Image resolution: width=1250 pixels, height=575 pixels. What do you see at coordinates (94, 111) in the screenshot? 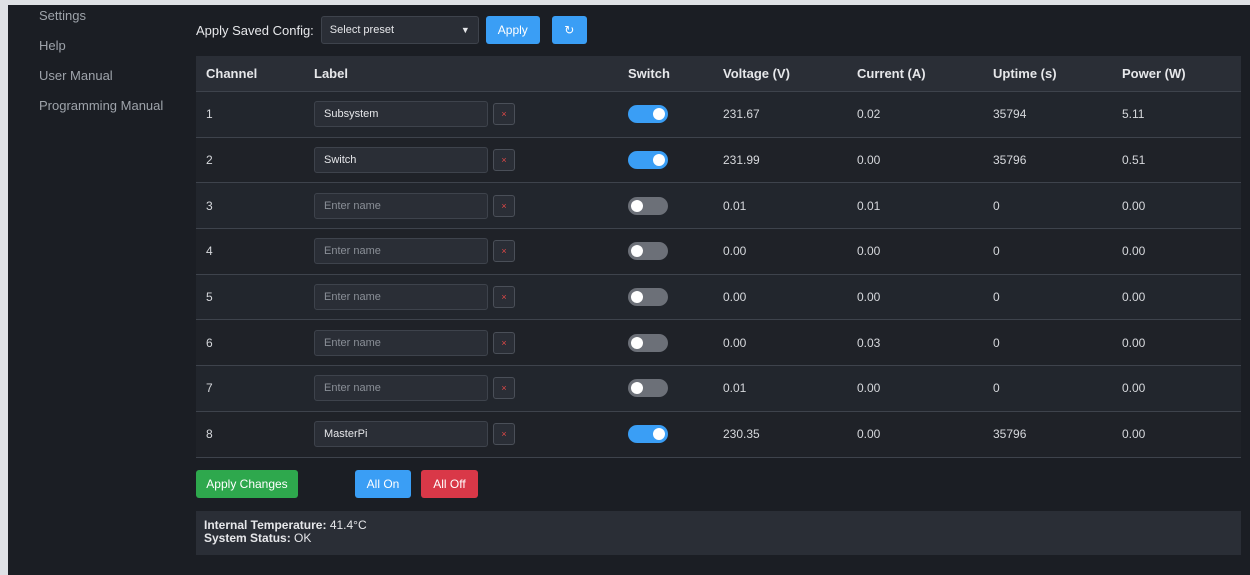
I see `sidebar-item-programming-manual: Programming Manual` at bounding box center [94, 111].